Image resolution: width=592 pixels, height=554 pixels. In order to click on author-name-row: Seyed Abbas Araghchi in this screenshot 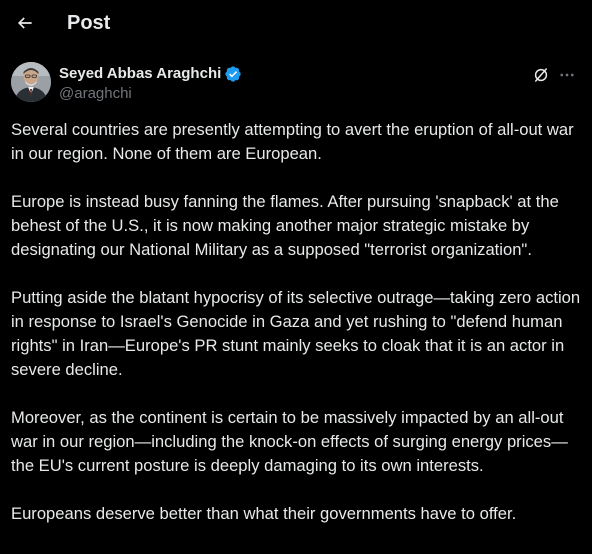, I will do `click(150, 74)`.